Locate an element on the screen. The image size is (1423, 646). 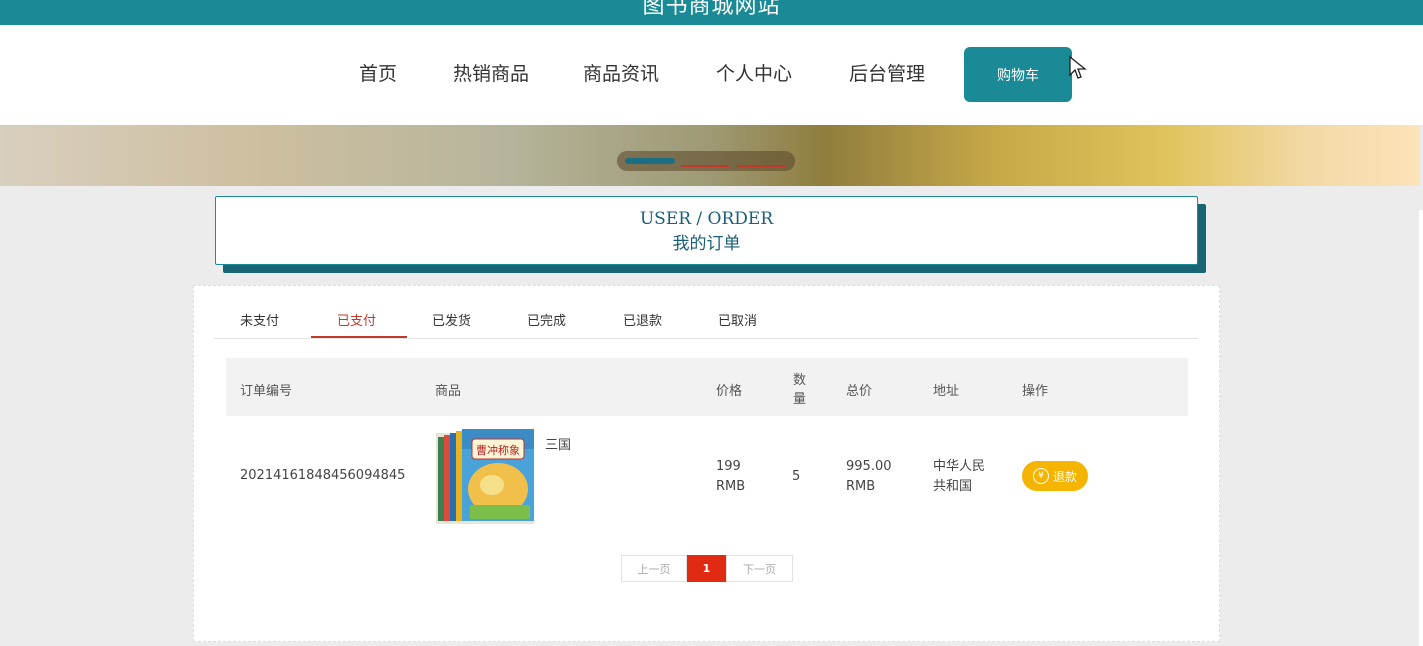
page-header: USER / ORDER 我的订单 is located at coordinates (706, 230).